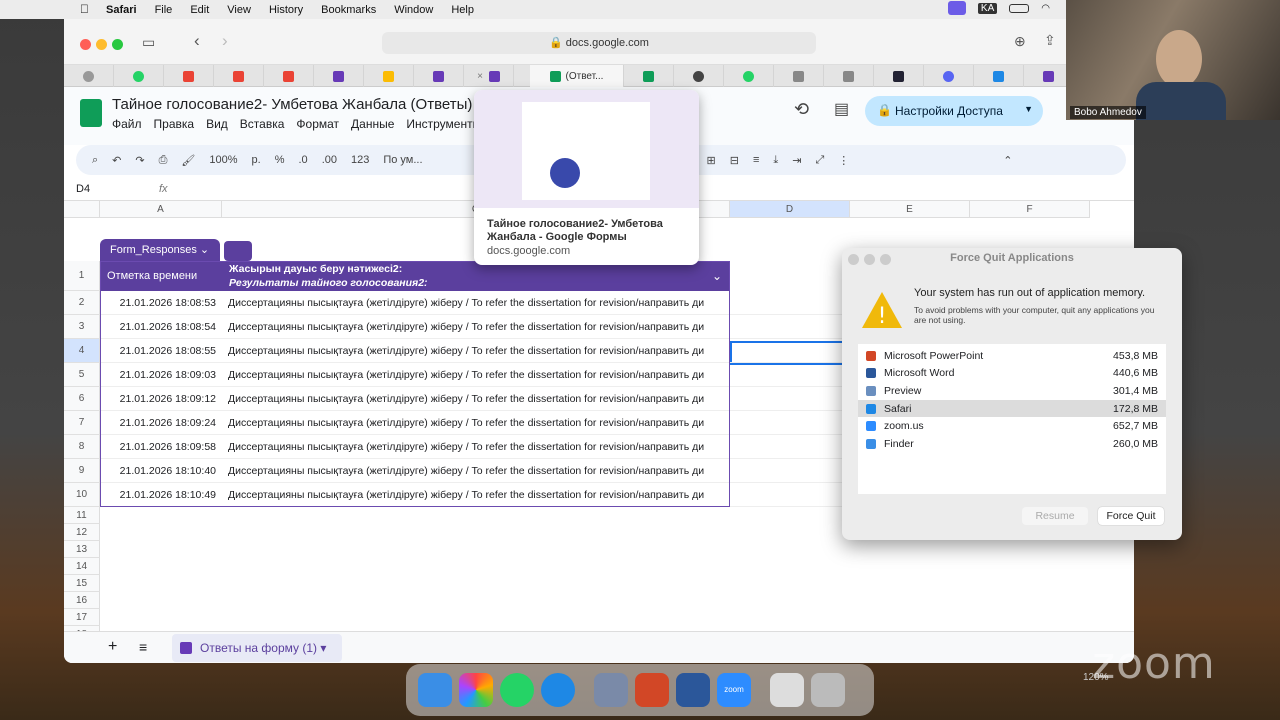 Image resolution: width=1280 pixels, height=720 pixels. What do you see at coordinates (1012, 444) in the screenshot?
I see `app-row: Finder 260,0 MB` at bounding box center [1012, 444].